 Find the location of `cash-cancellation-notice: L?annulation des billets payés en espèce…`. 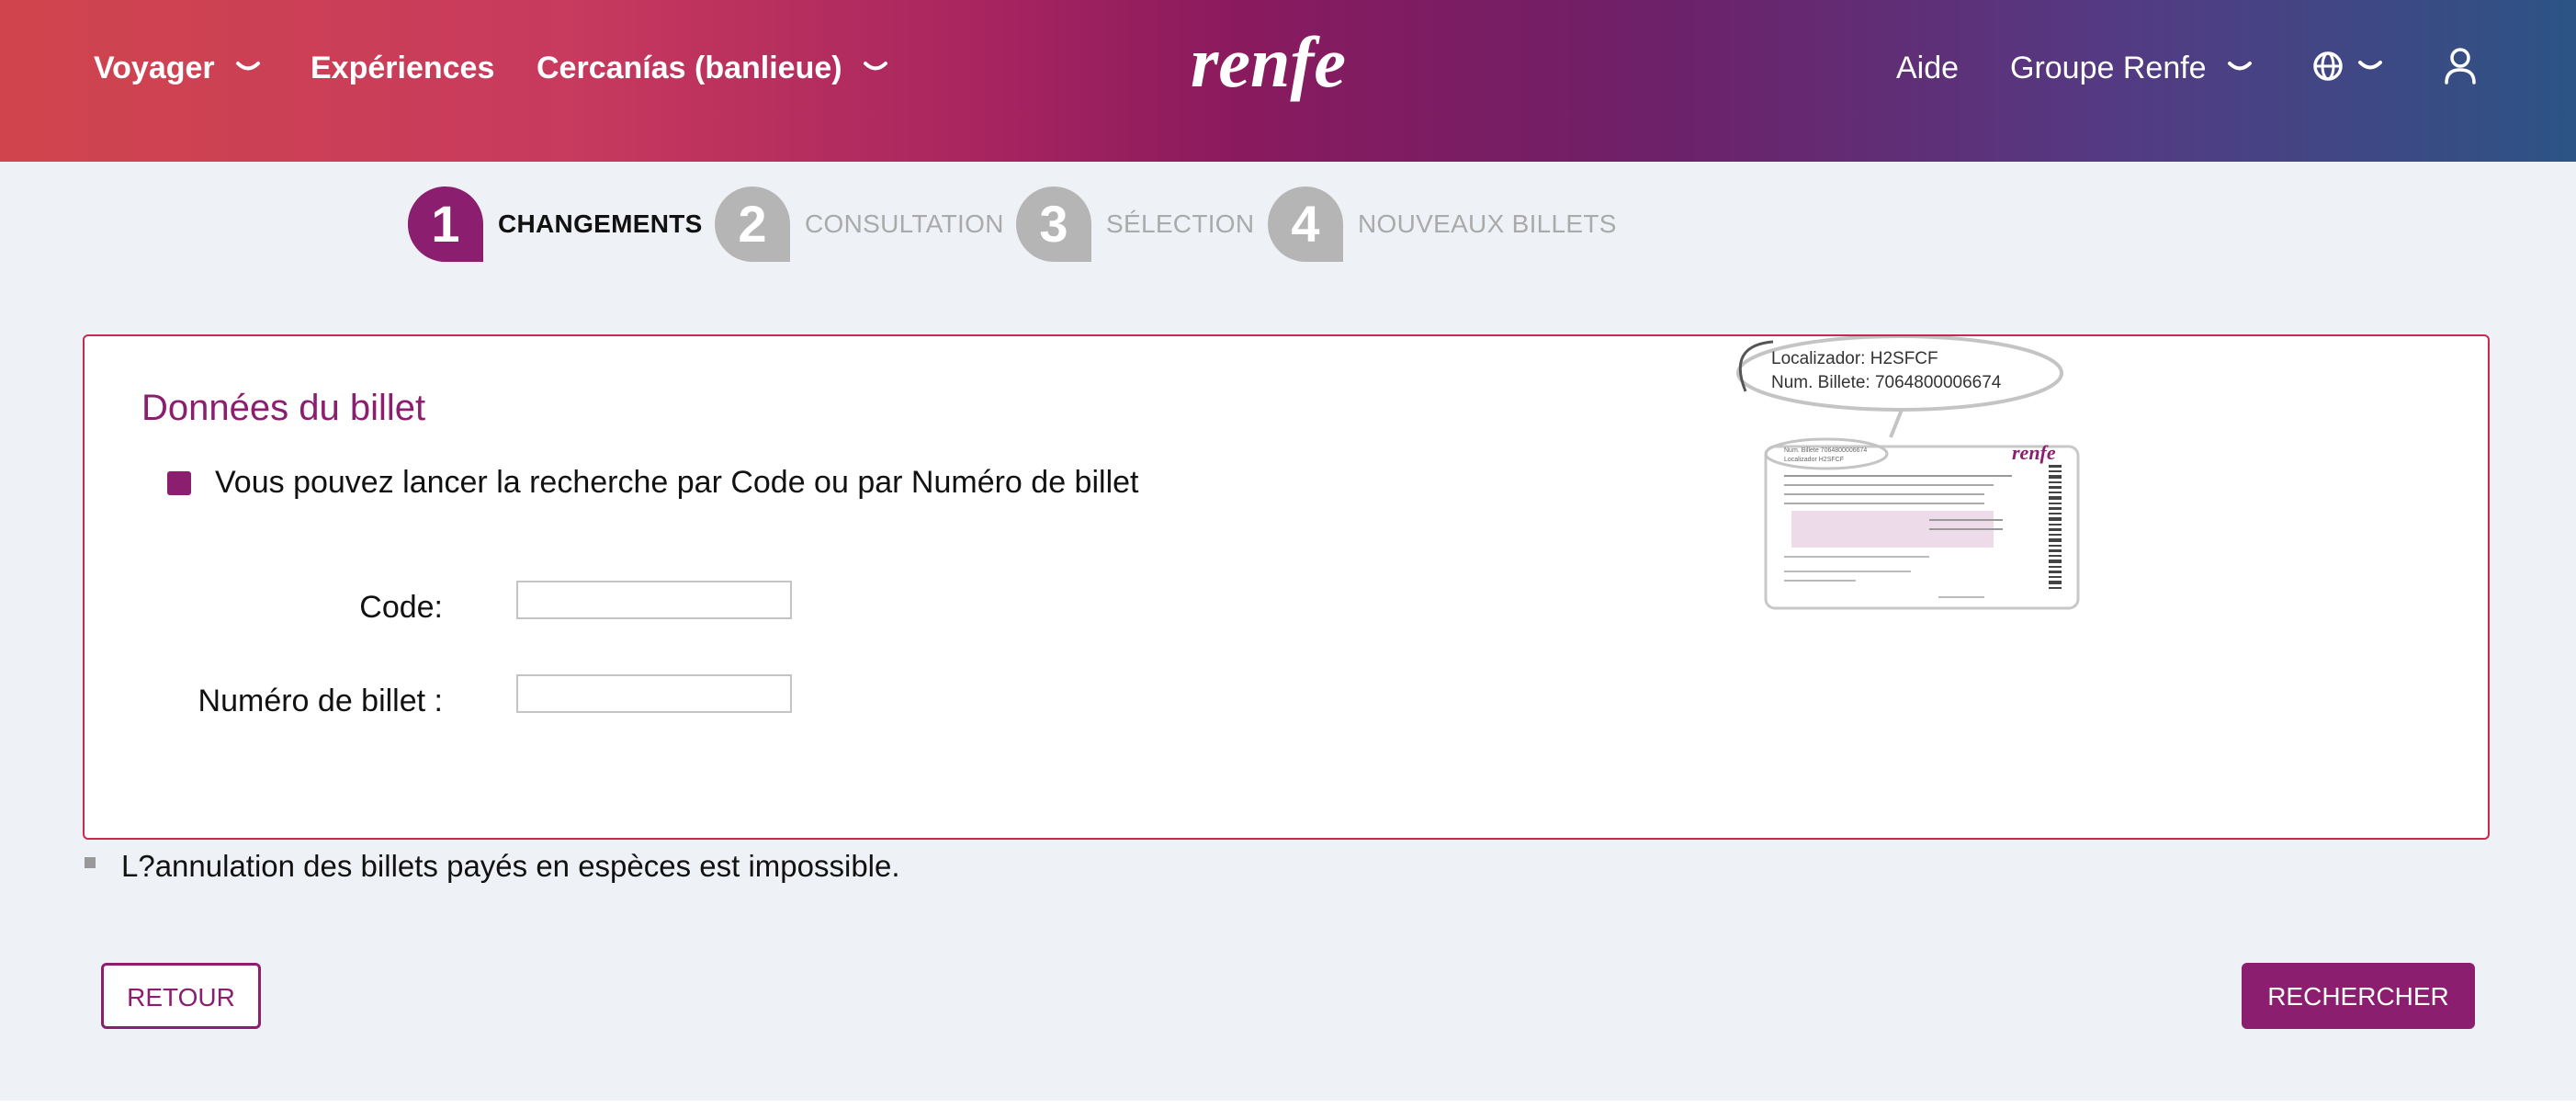

cash-cancellation-notice: L?annulation des billets payés en espèce… is located at coordinates (492, 867).